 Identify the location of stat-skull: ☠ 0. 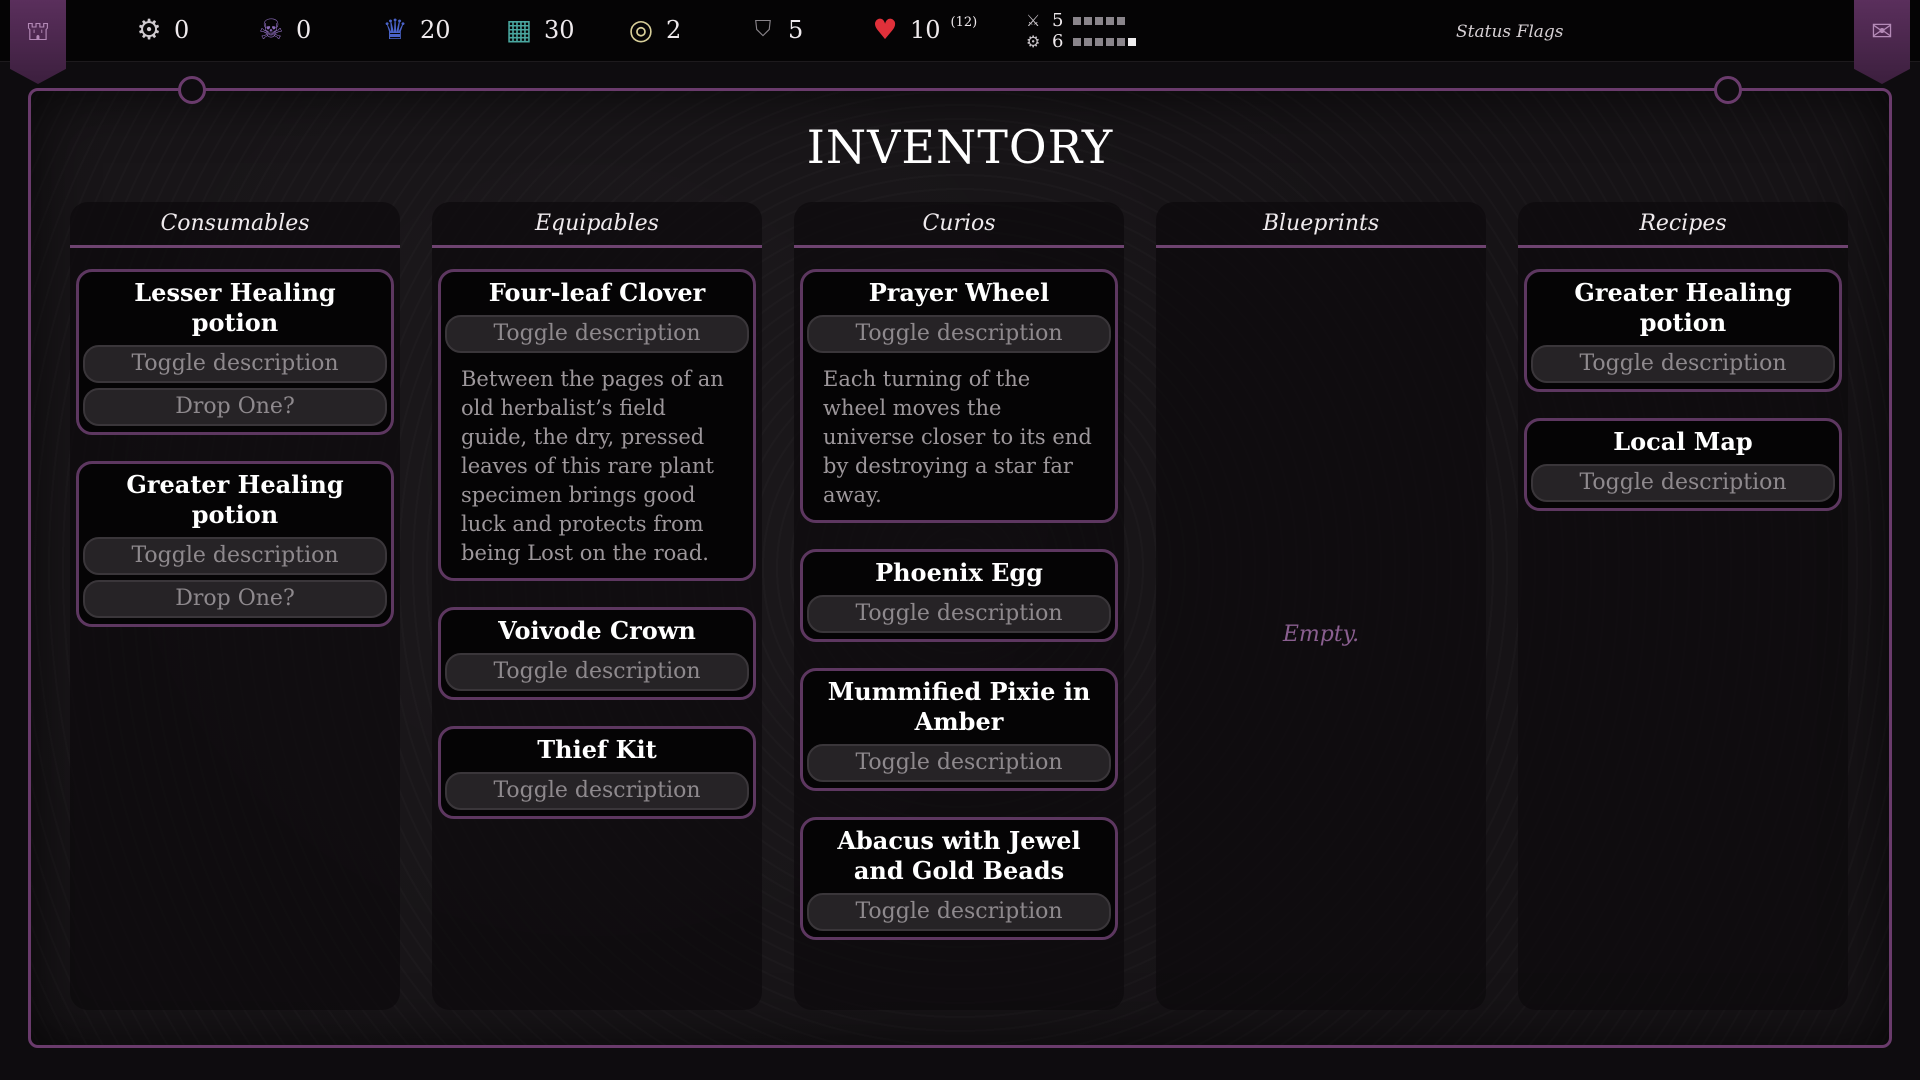
(282, 30).